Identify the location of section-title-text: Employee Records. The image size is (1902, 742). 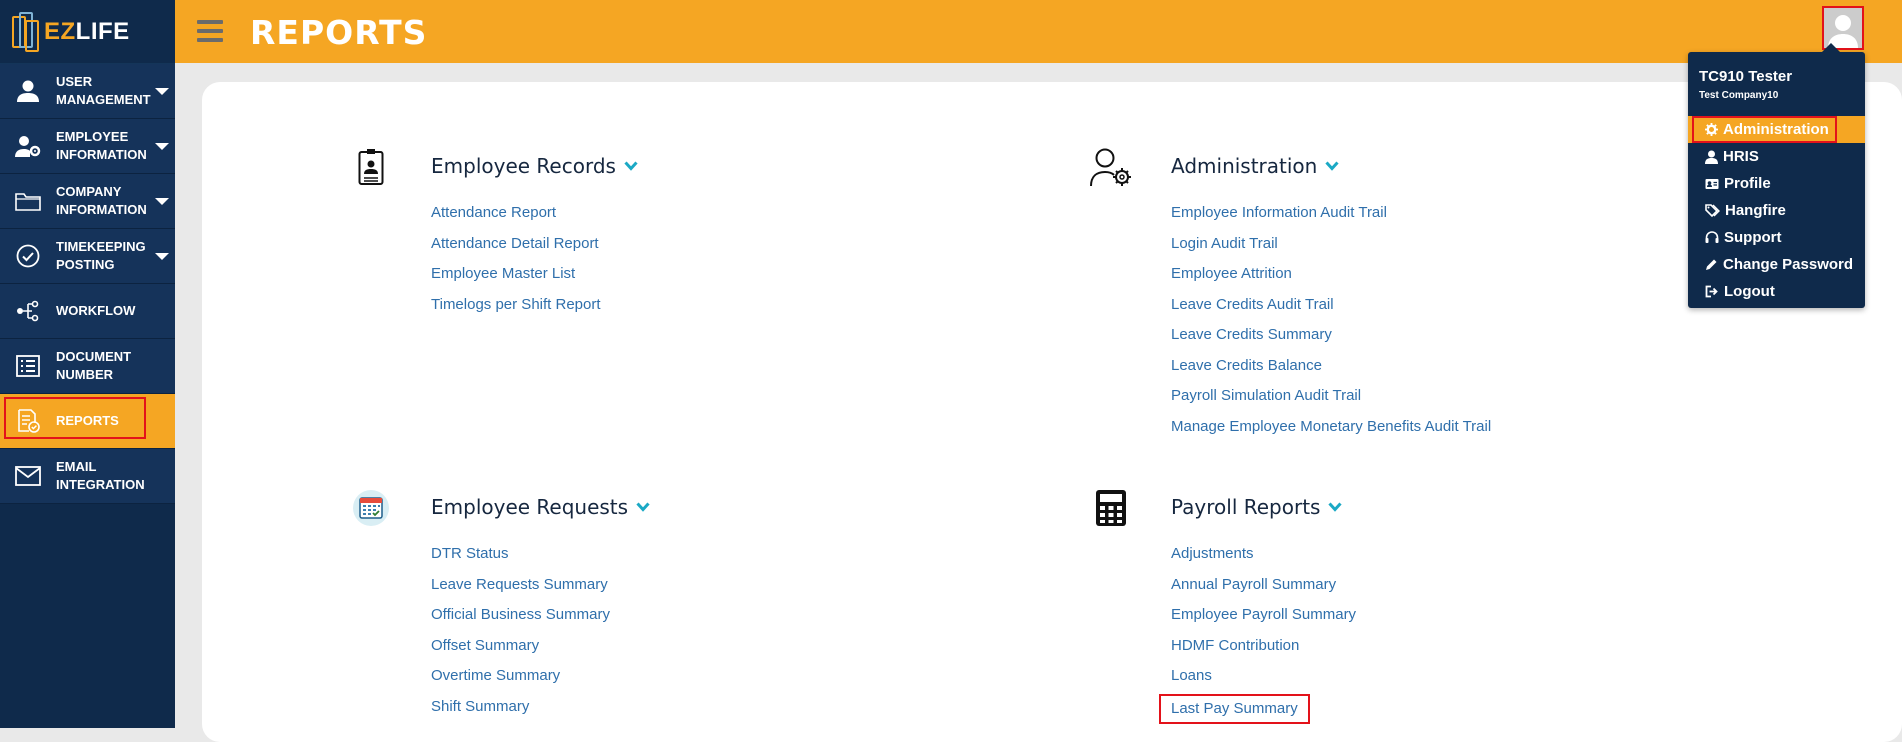
(523, 166).